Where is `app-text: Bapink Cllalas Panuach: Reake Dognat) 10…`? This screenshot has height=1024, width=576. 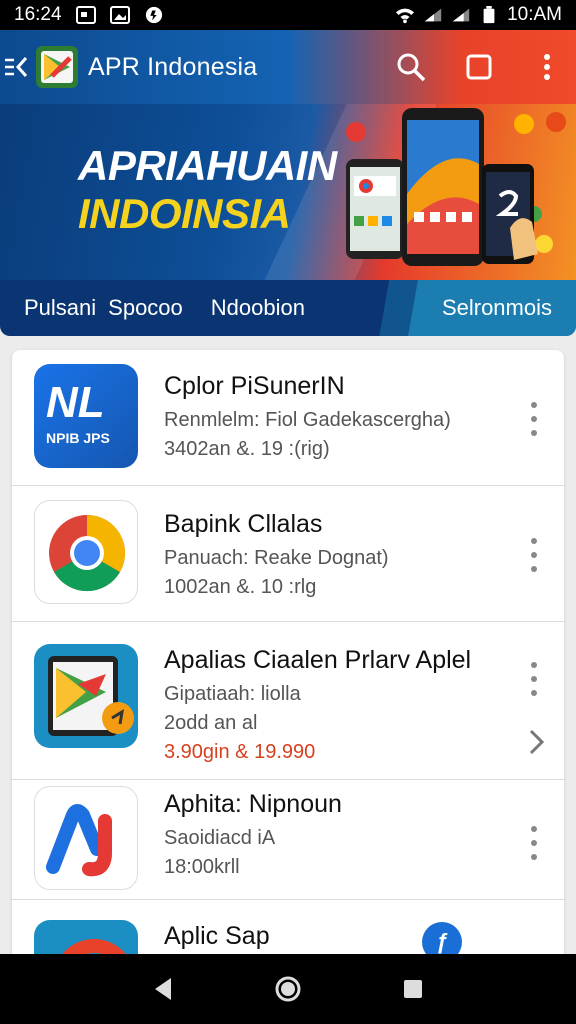 app-text: Bapink Cllalas Panuach: Reake Dognat) 10… is located at coordinates (336, 554).